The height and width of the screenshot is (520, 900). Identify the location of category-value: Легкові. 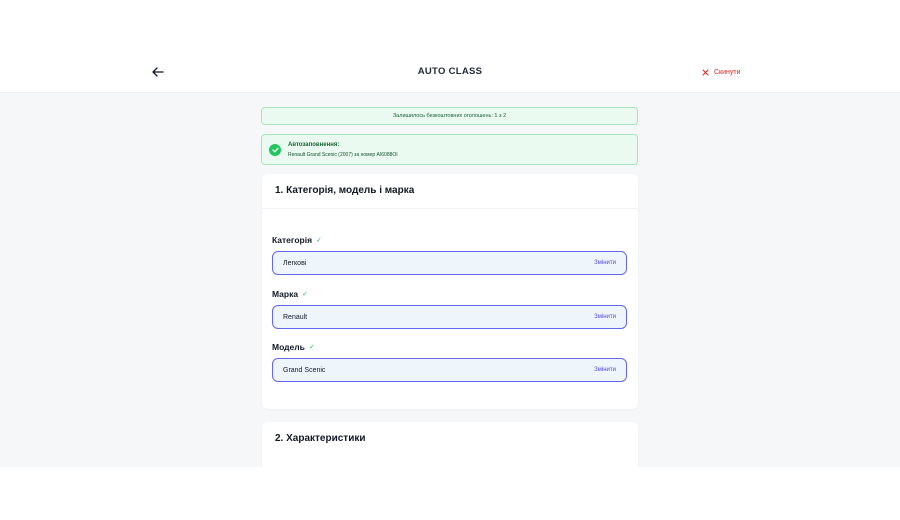
(295, 263).